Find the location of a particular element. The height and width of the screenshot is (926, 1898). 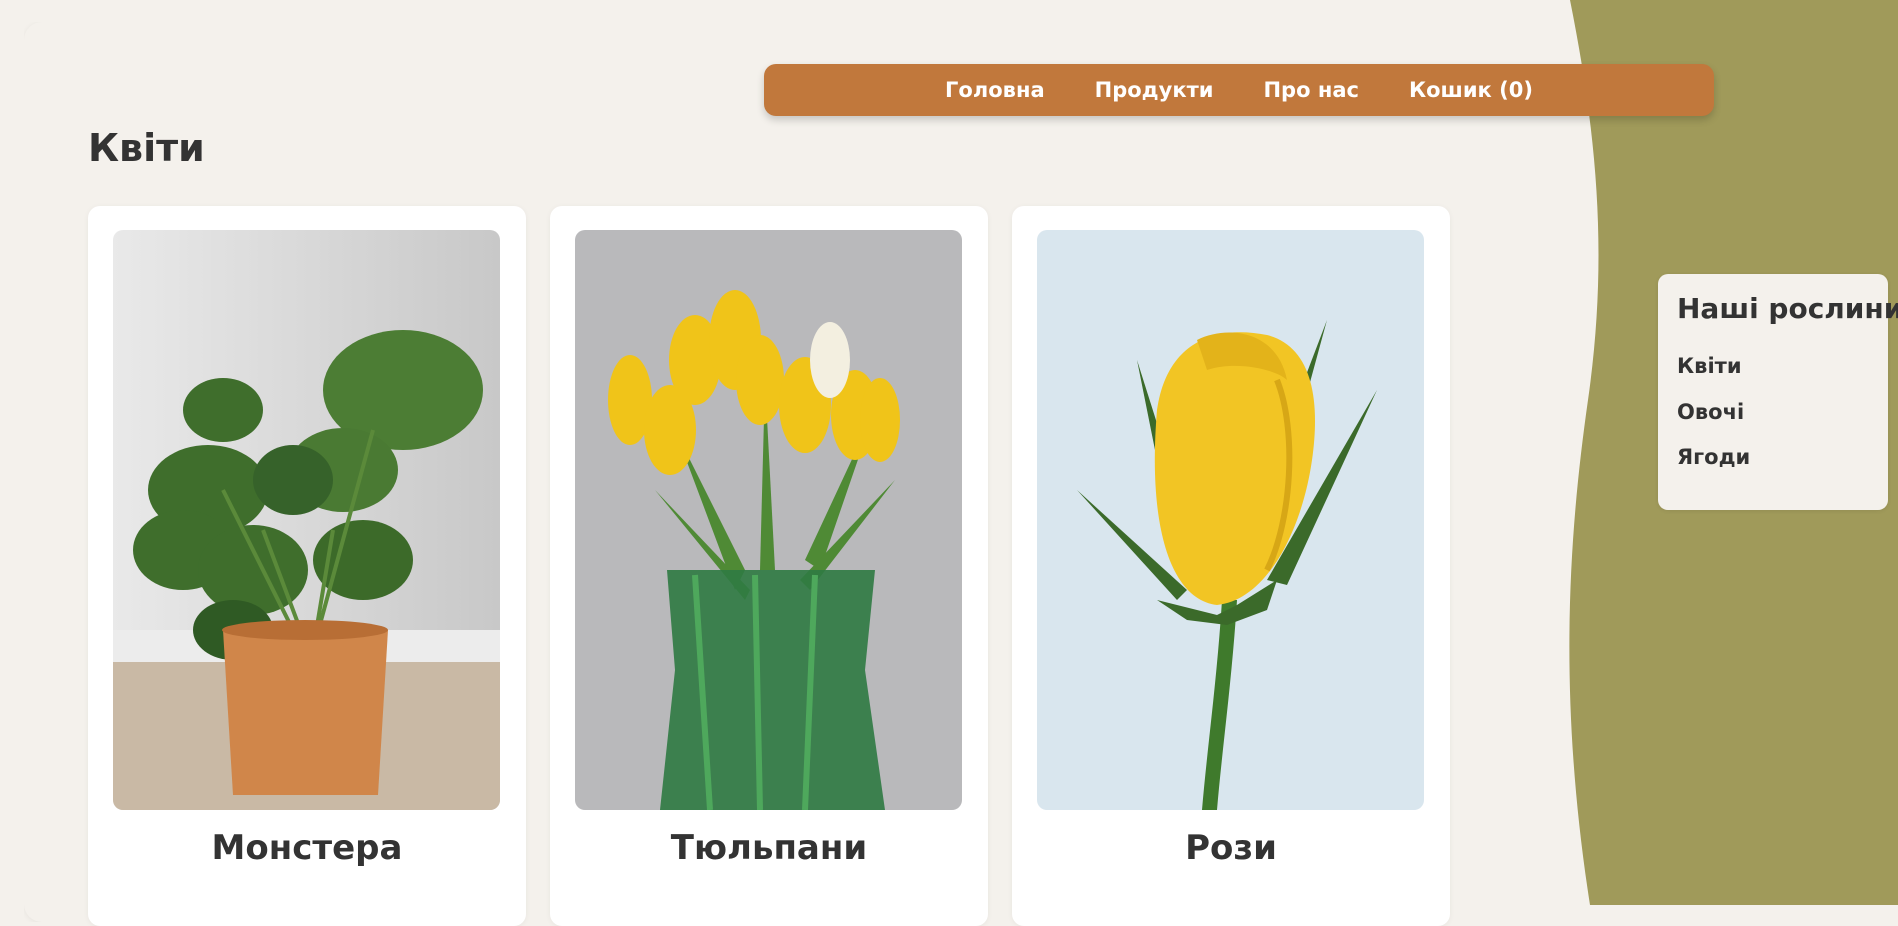

plants-sidebar: Наші рослини Квіти Овочі Ягоди is located at coordinates (1778, 392).